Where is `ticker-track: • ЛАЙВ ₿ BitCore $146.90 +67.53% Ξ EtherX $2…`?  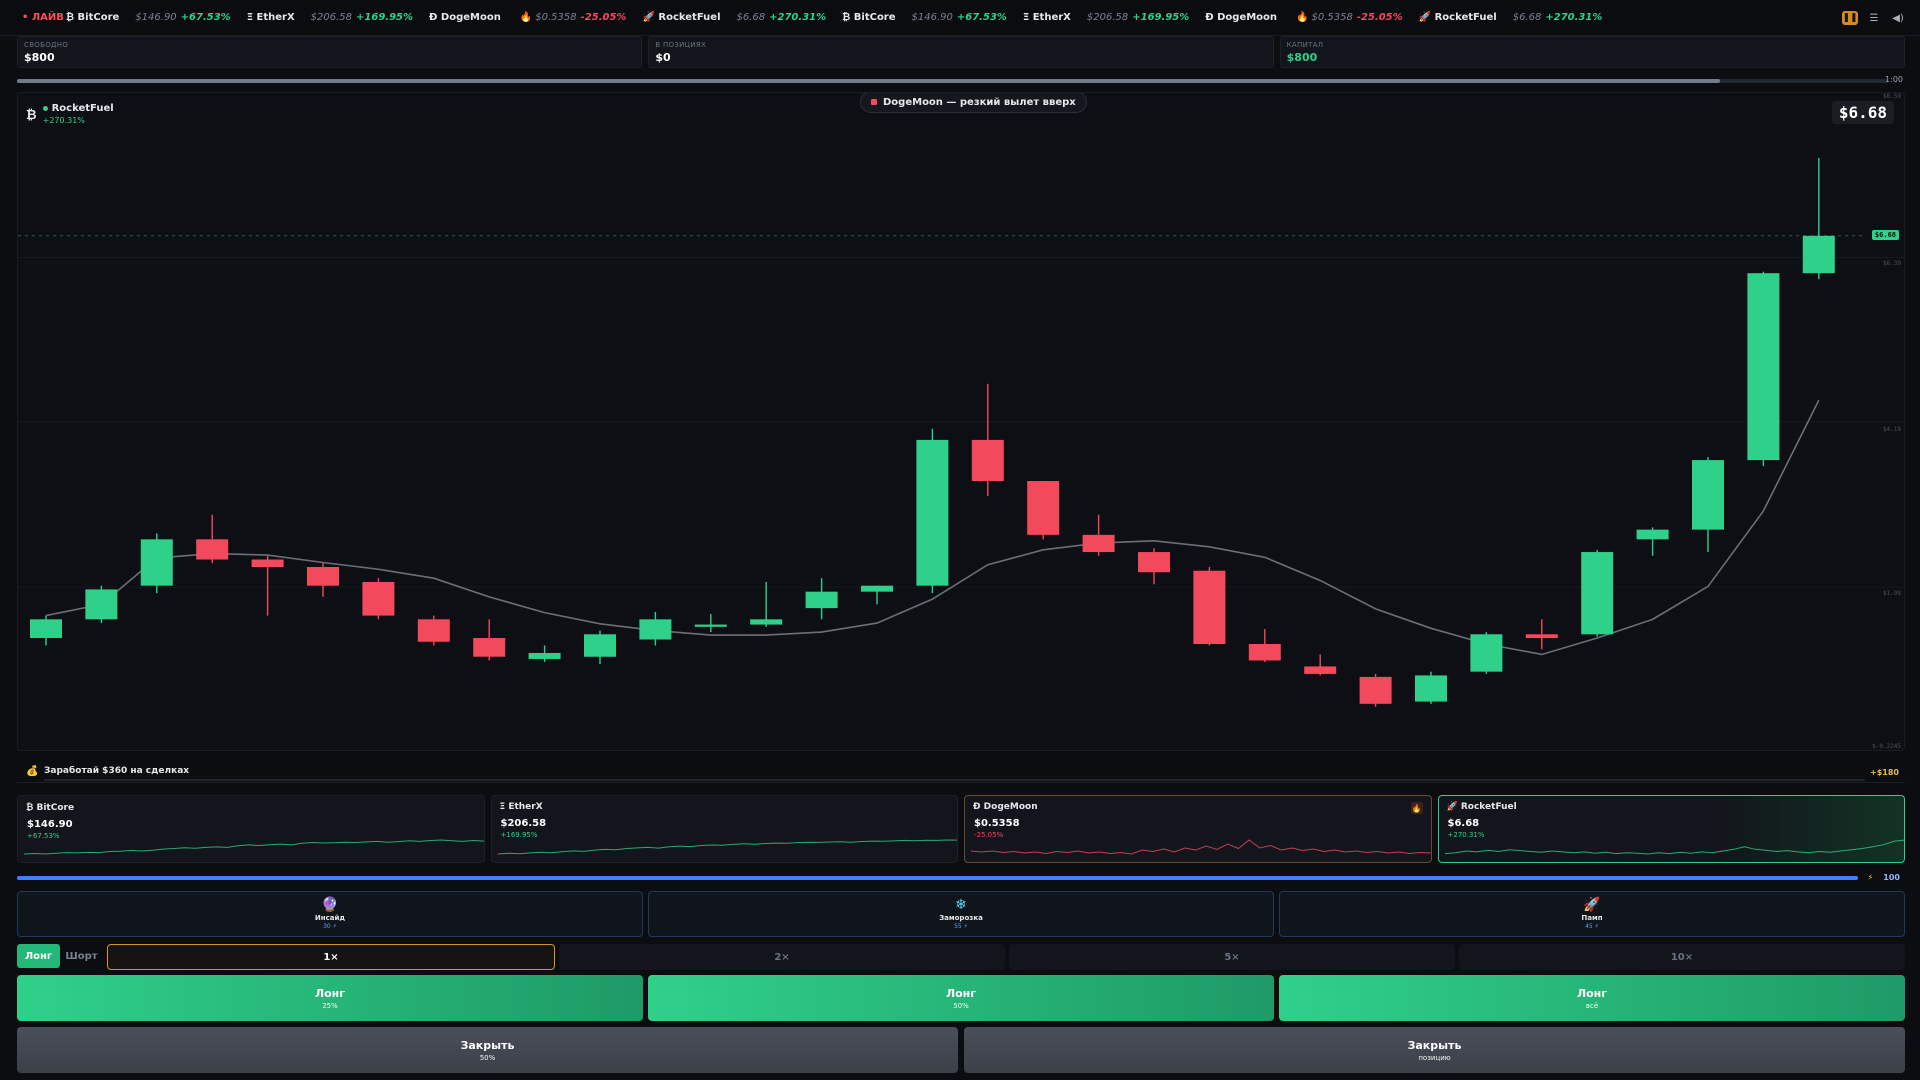 ticker-track: • ЛАЙВ ₿ BitCore $146.90 +67.53% Ξ EtherX $2… is located at coordinates (809, 17).